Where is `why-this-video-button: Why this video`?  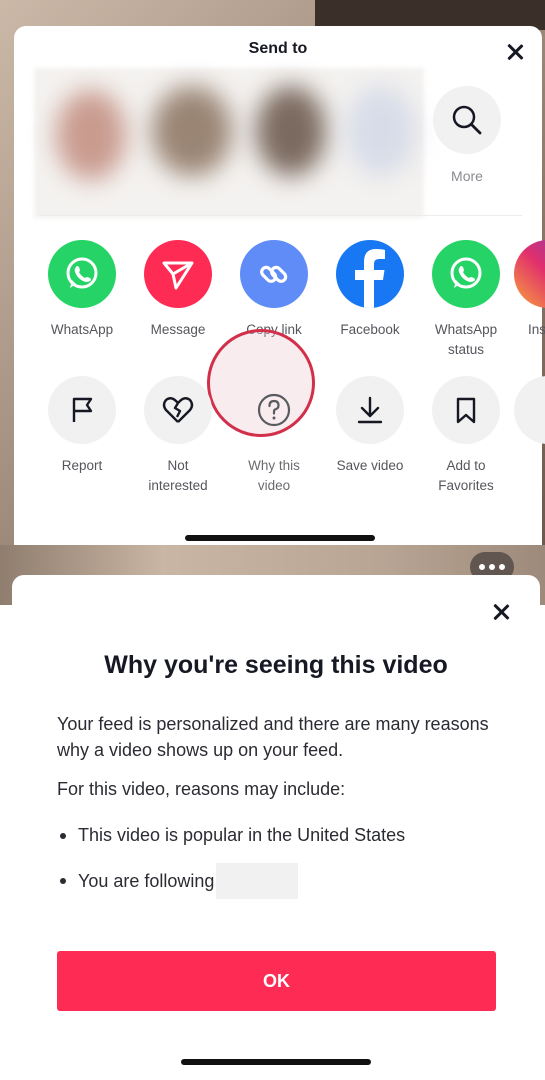 why-this-video-button: Why this video is located at coordinates (274, 436).